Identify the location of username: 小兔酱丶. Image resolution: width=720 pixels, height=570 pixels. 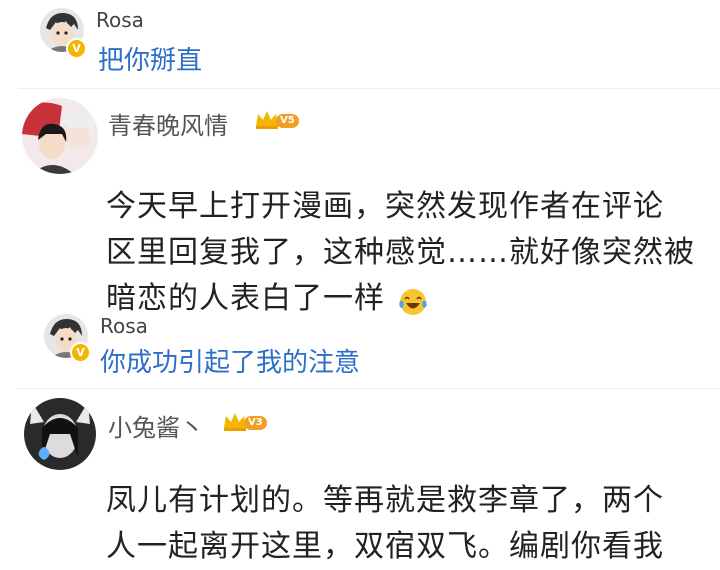
(156, 425).